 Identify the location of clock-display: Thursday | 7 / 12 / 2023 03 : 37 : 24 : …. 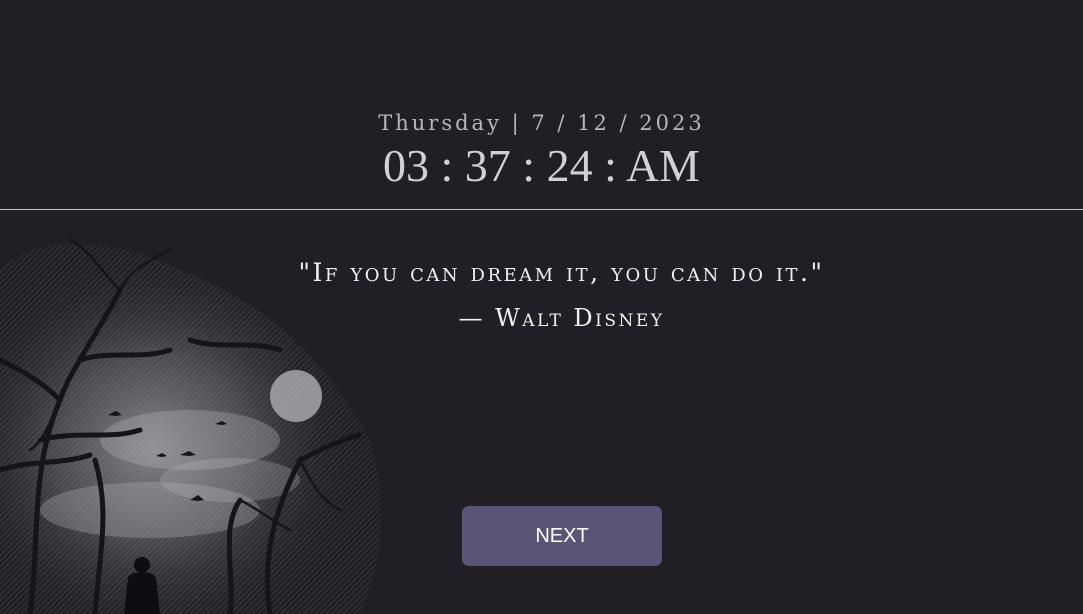
(541, 150).